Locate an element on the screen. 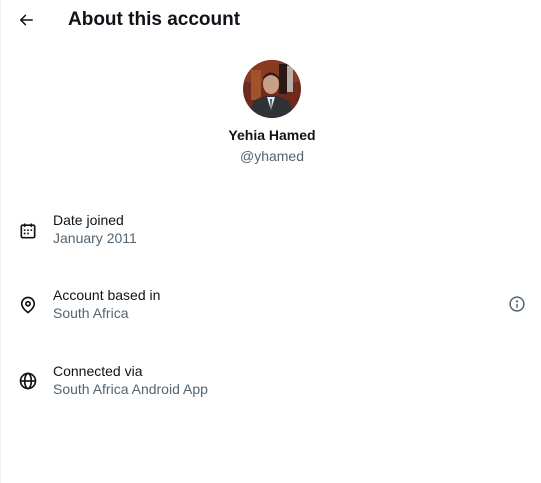 The width and height of the screenshot is (541, 483). display-name: Yehia Hamed is located at coordinates (272, 135).